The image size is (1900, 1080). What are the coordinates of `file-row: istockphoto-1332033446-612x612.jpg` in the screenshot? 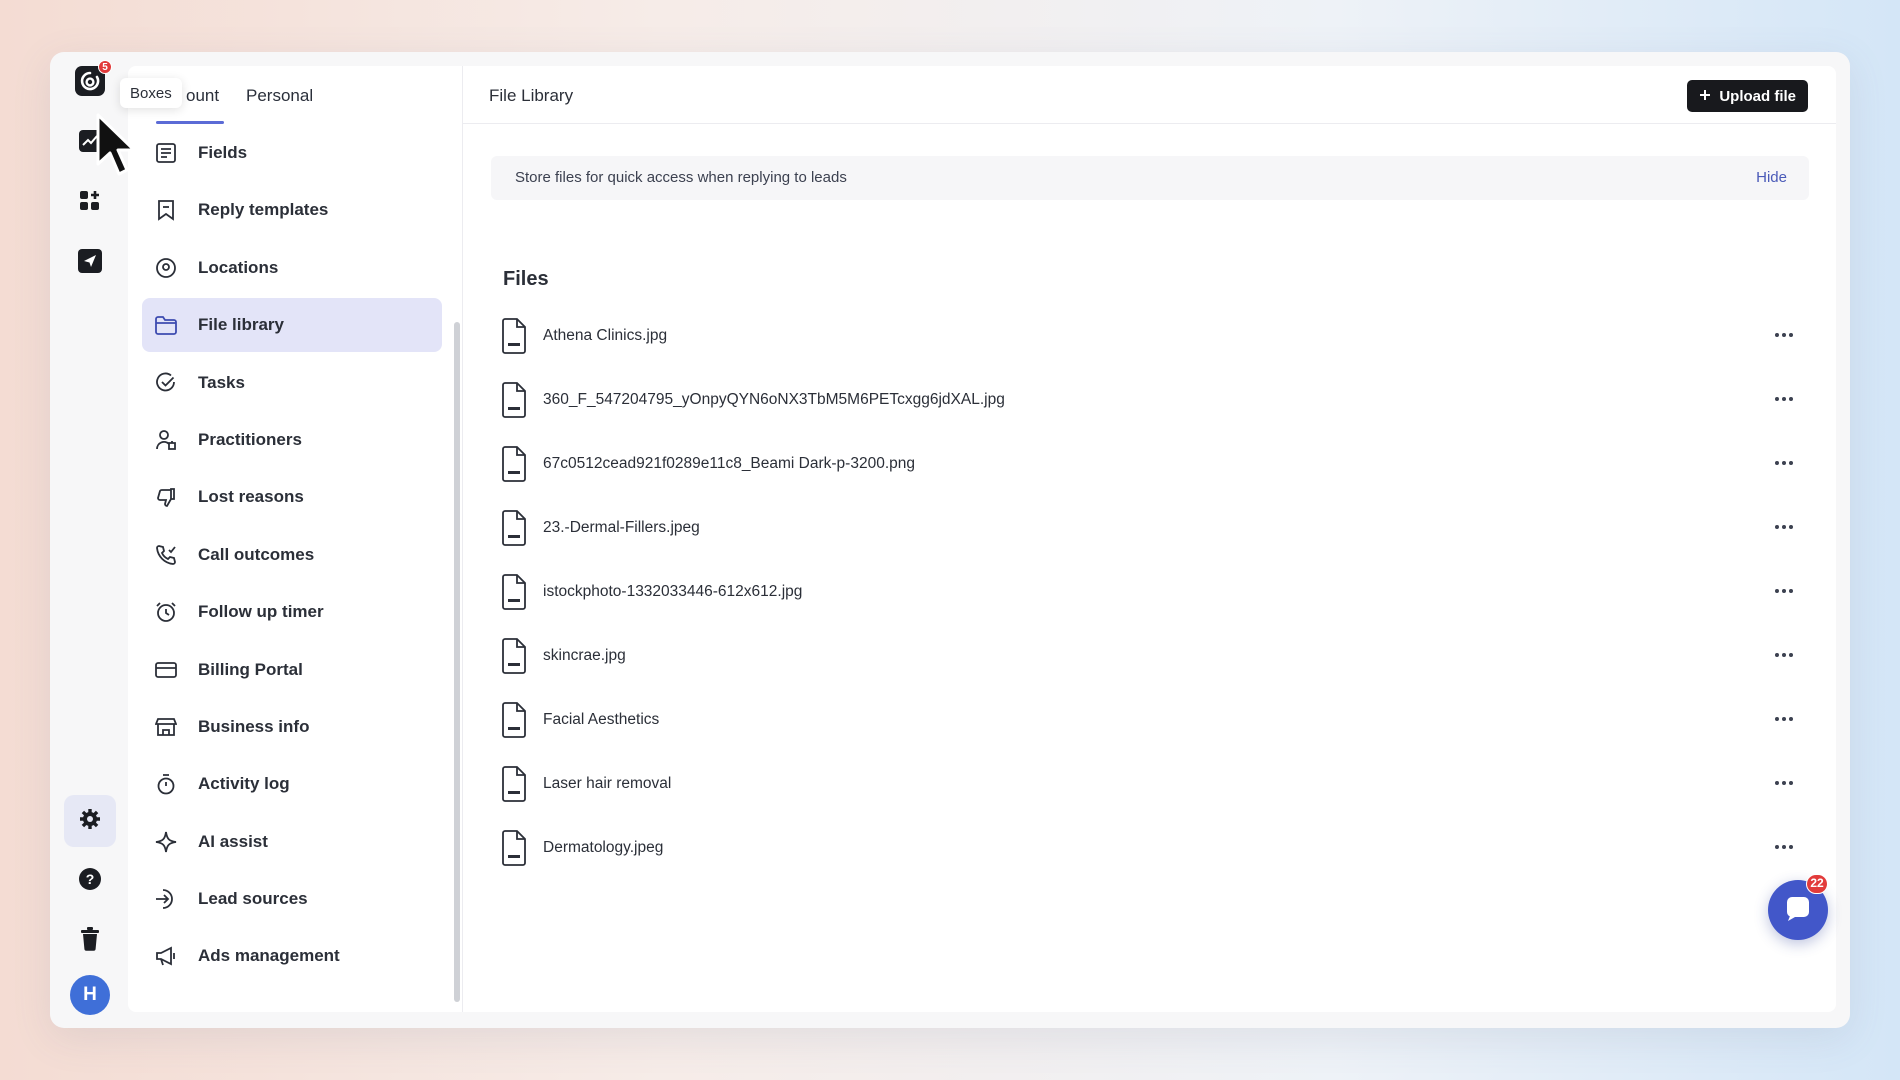 It's located at (1154, 592).